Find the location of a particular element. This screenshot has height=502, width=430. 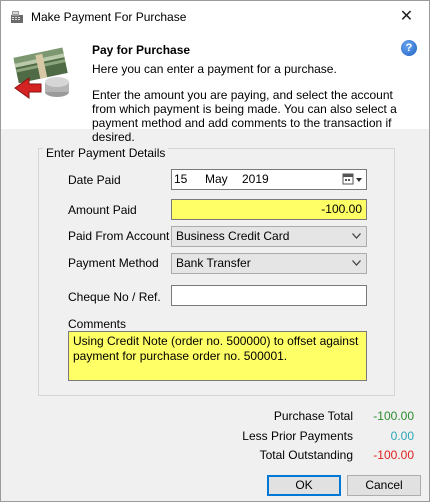

payment-details-legend: Enter Payment Details is located at coordinates (106, 153).